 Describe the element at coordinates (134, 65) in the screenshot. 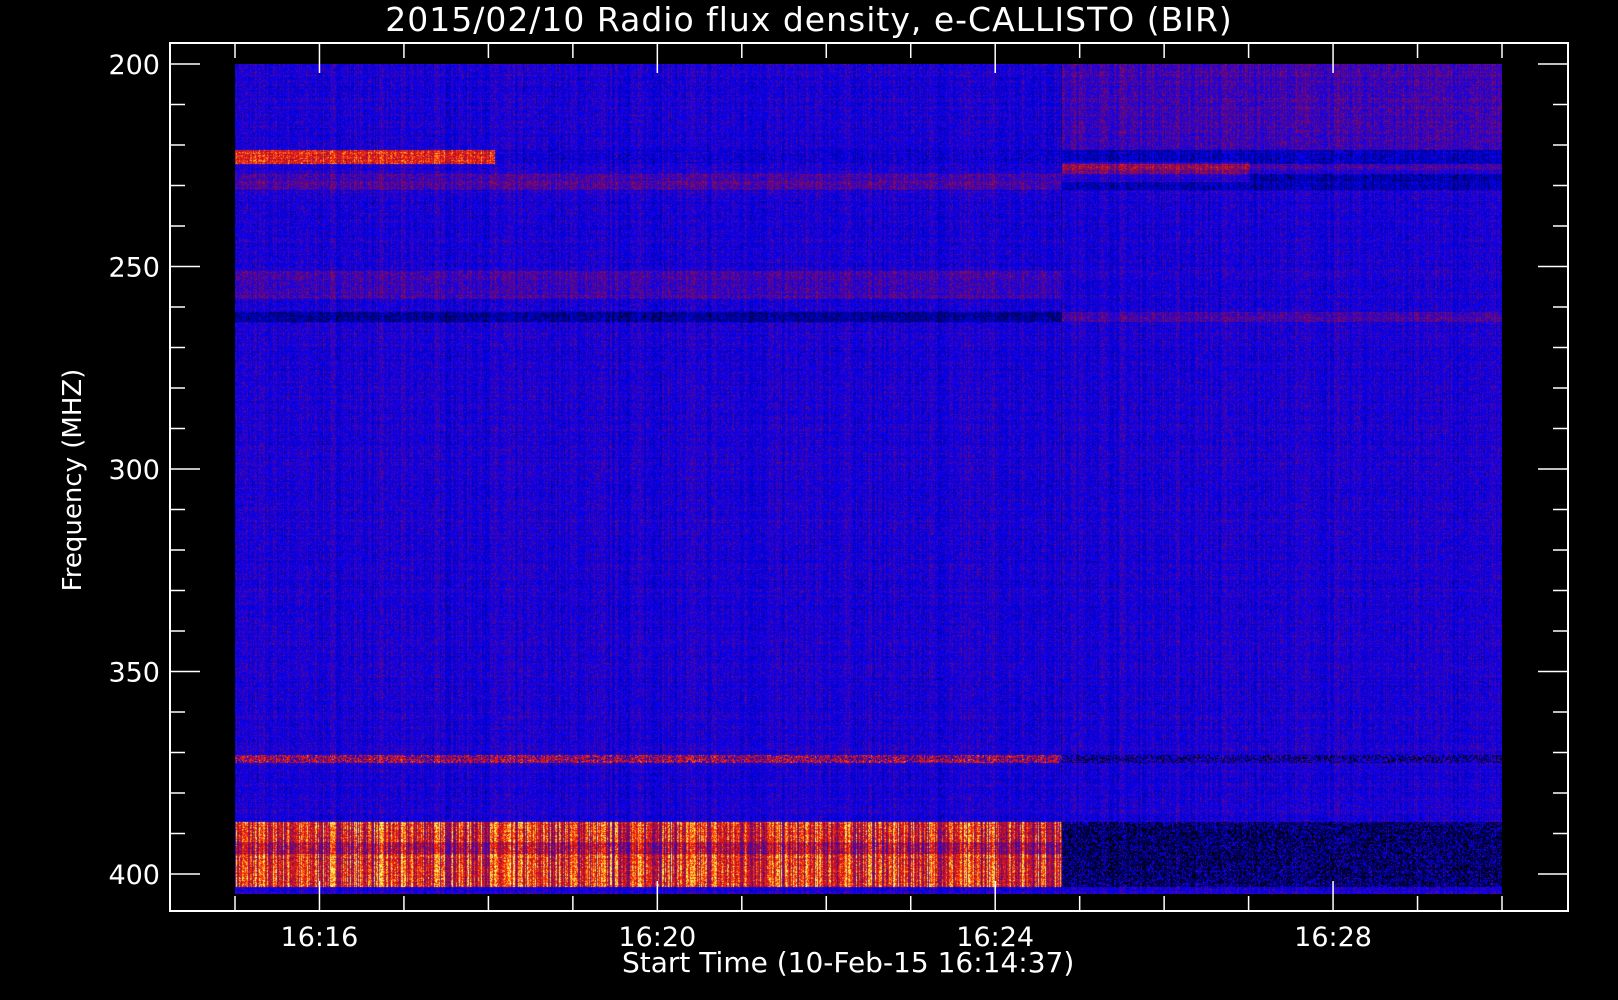

I see `y-tick-label: 200` at that location.